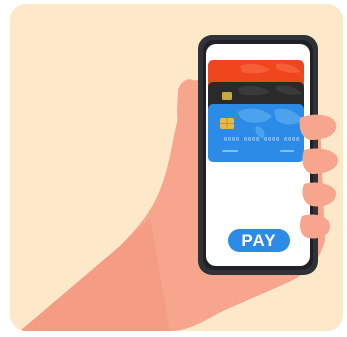 The height and width of the screenshot is (337, 347). Describe the element at coordinates (259, 240) in the screenshot. I see `pay-button: PAY` at that location.